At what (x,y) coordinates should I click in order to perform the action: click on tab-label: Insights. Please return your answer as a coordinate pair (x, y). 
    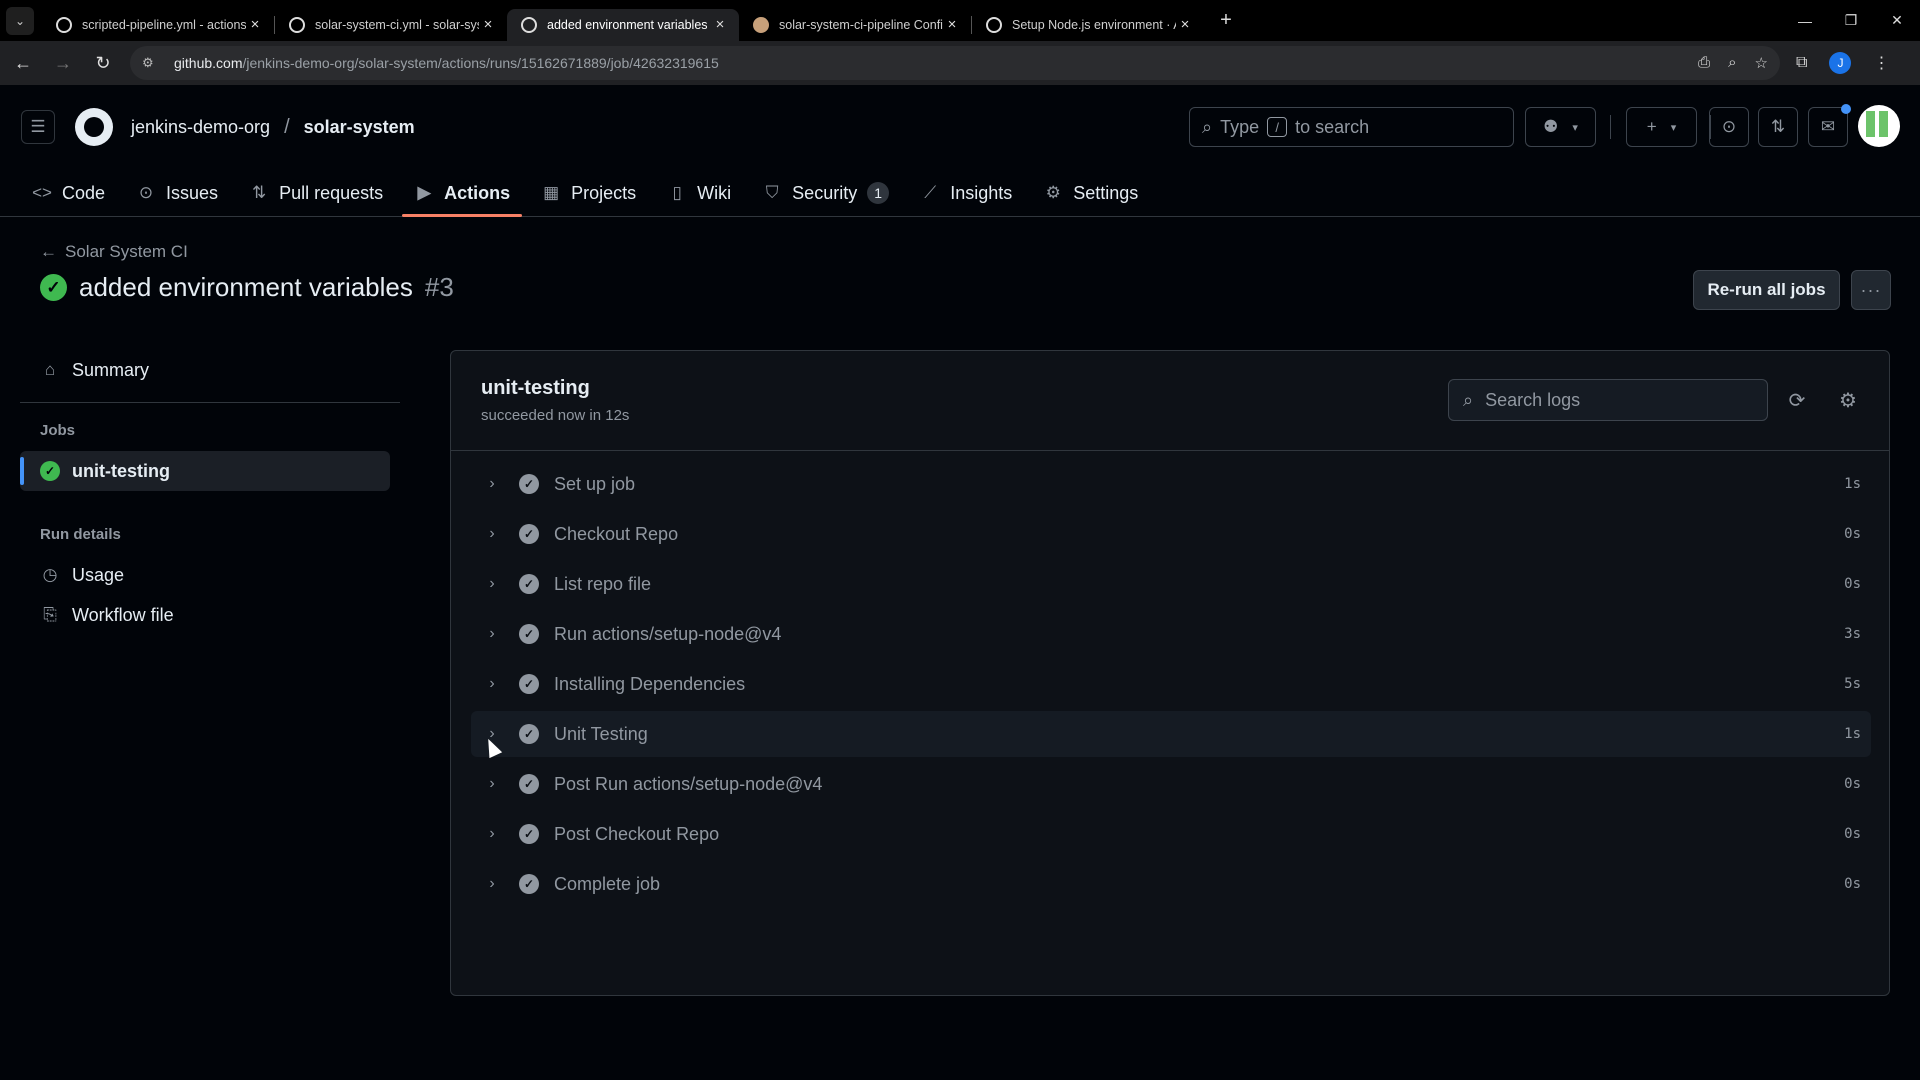
    Looking at the image, I should click on (981, 192).